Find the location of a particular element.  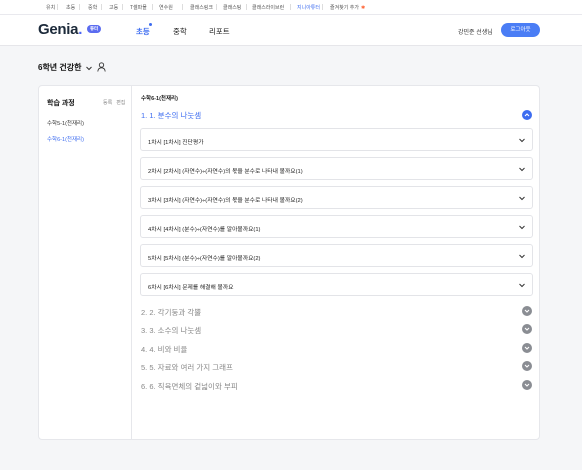

lesson-title: 5차시 [5차시] (분수)÷(자연수)를 알아볼까요(2) is located at coordinates (204, 259).